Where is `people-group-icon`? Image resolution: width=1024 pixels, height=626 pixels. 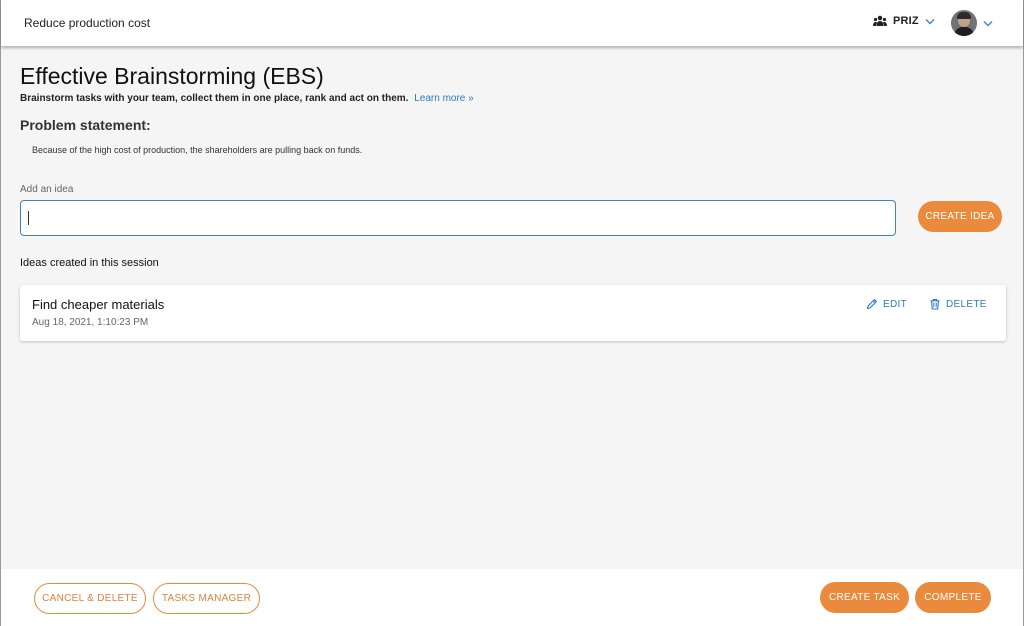
people-group-icon is located at coordinates (880, 20).